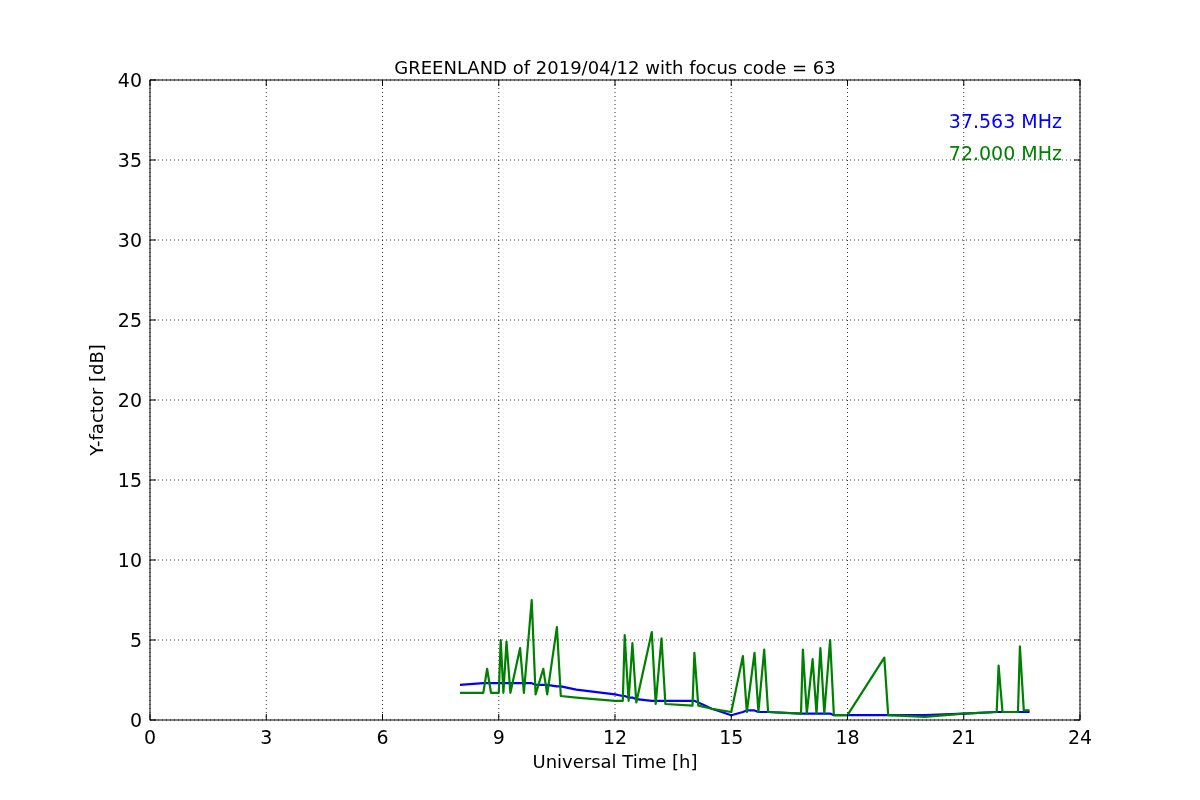  What do you see at coordinates (731, 737) in the screenshot?
I see `x-tick-label: 15` at bounding box center [731, 737].